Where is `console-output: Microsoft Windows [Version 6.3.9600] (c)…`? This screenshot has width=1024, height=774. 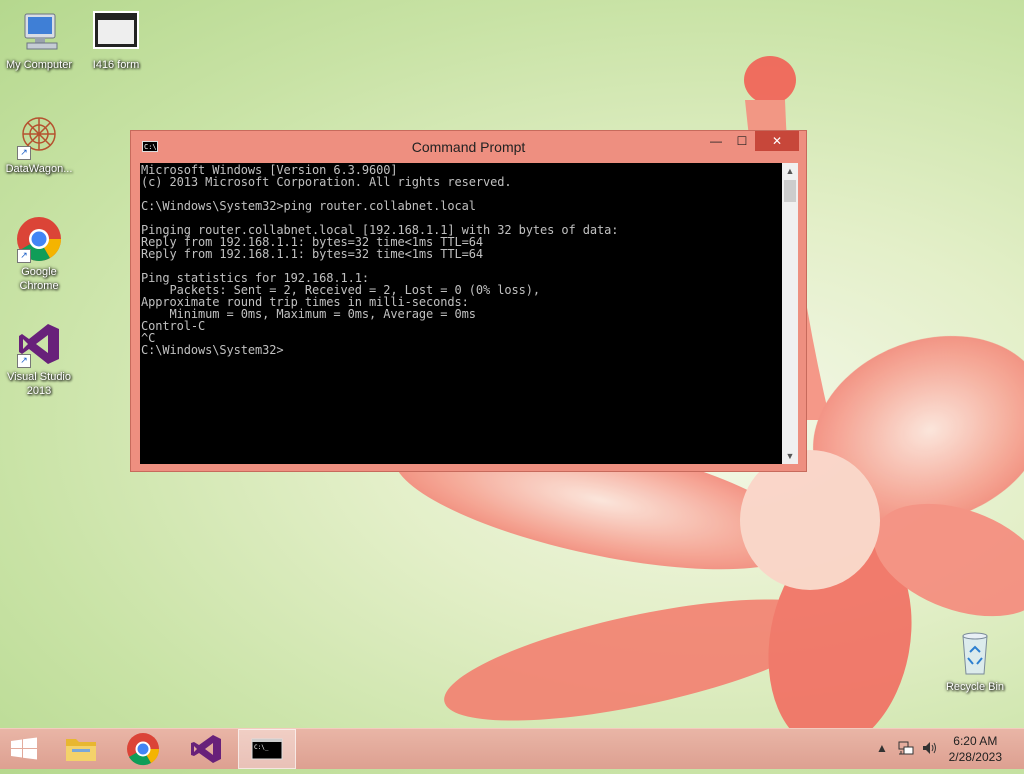
console-output: Microsoft Windows [Version 6.3.9600] (c)… is located at coordinates (380, 260).